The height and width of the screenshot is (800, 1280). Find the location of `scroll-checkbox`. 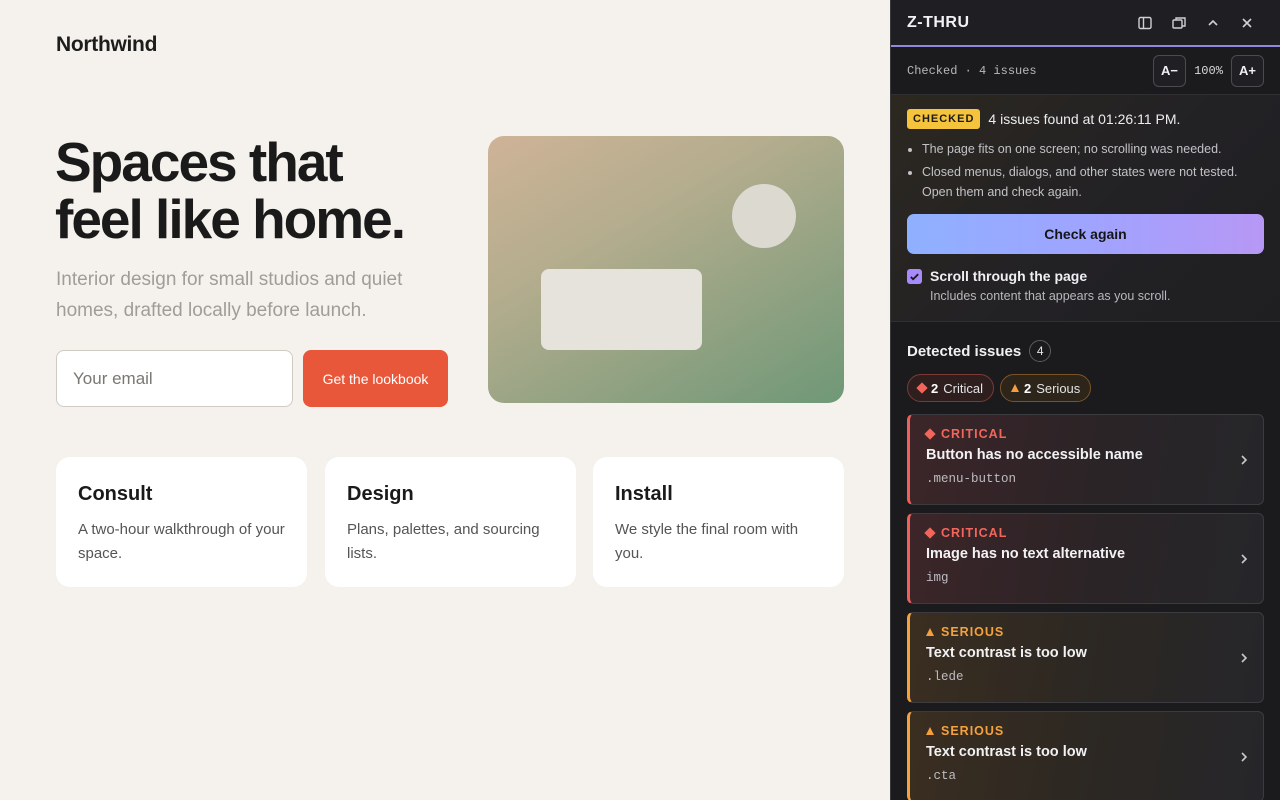

scroll-checkbox is located at coordinates (914, 276).